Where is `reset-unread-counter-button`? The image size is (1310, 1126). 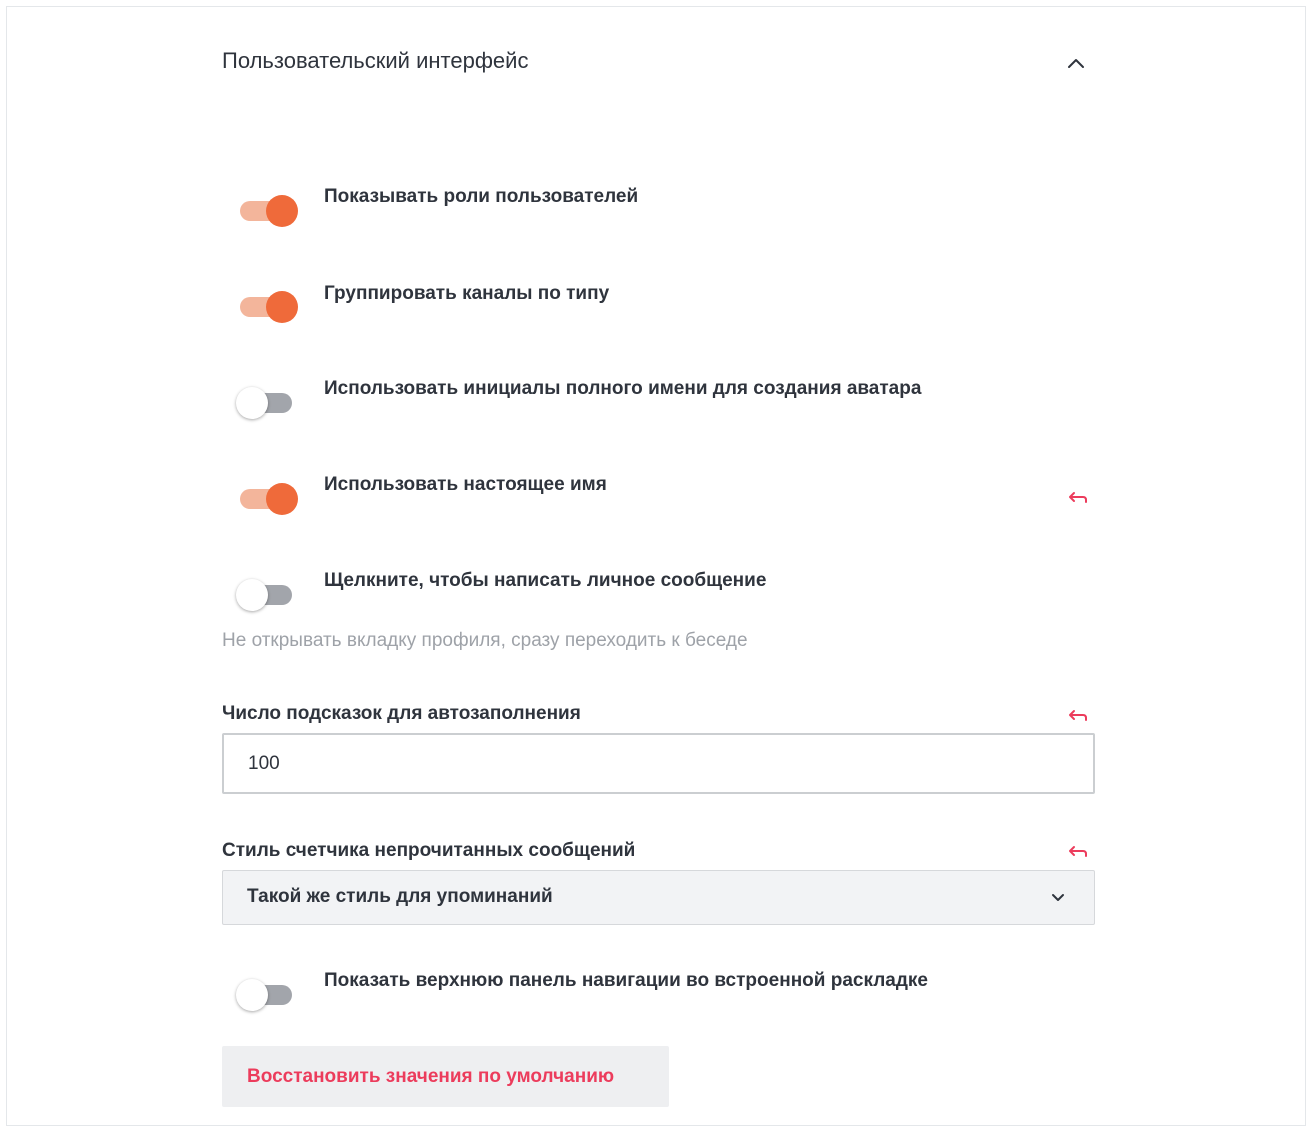
reset-unread-counter-button is located at coordinates (1077, 851).